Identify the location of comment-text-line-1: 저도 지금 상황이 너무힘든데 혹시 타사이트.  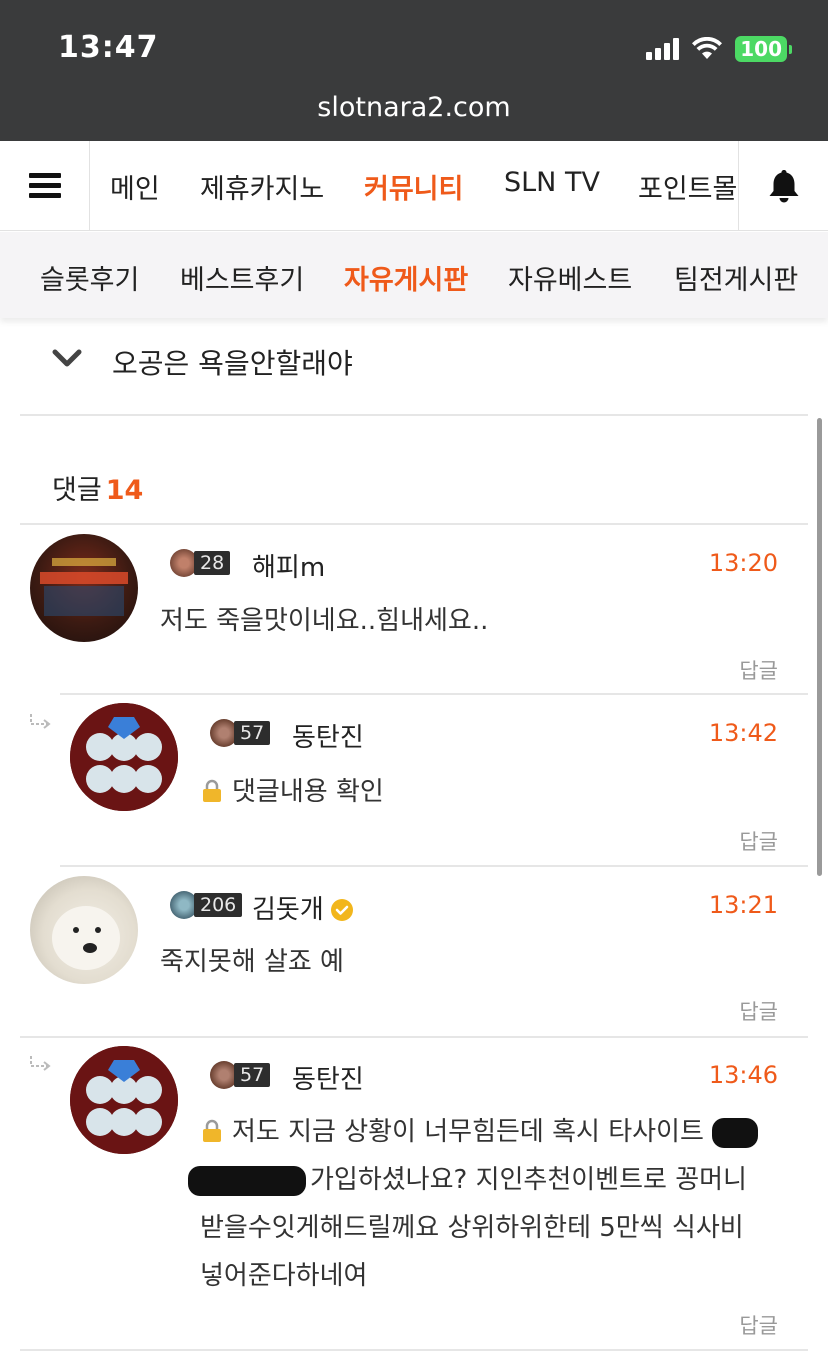
(468, 1132).